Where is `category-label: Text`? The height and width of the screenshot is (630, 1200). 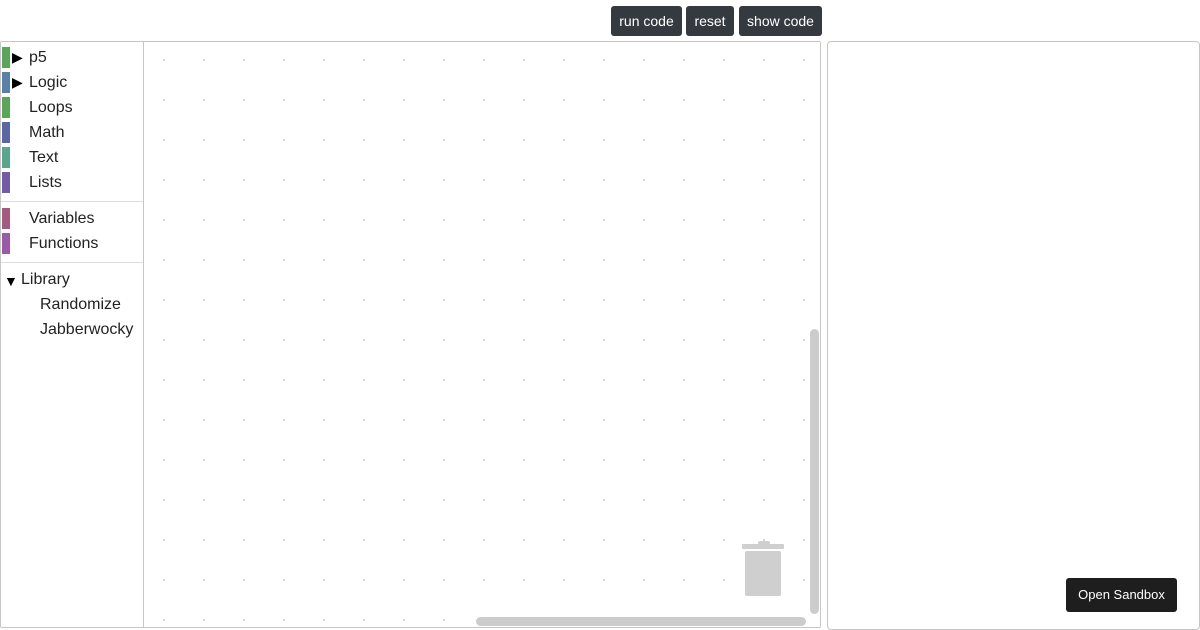 category-label: Text is located at coordinates (44, 157).